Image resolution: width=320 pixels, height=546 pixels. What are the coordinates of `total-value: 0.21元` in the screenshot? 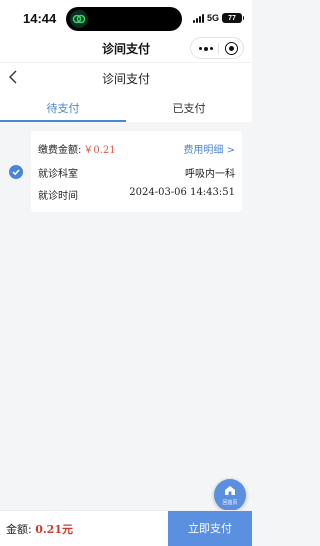 It's located at (54, 529).